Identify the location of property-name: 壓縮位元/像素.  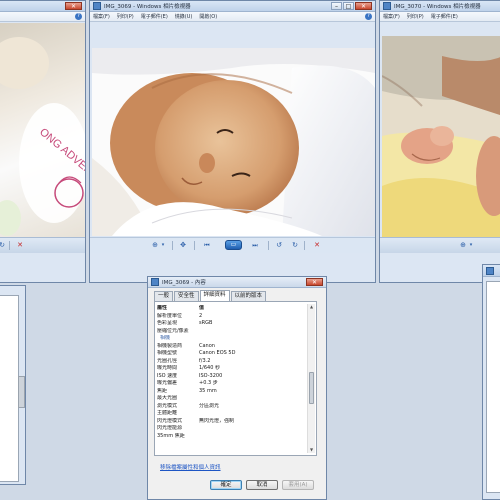
(173, 330).